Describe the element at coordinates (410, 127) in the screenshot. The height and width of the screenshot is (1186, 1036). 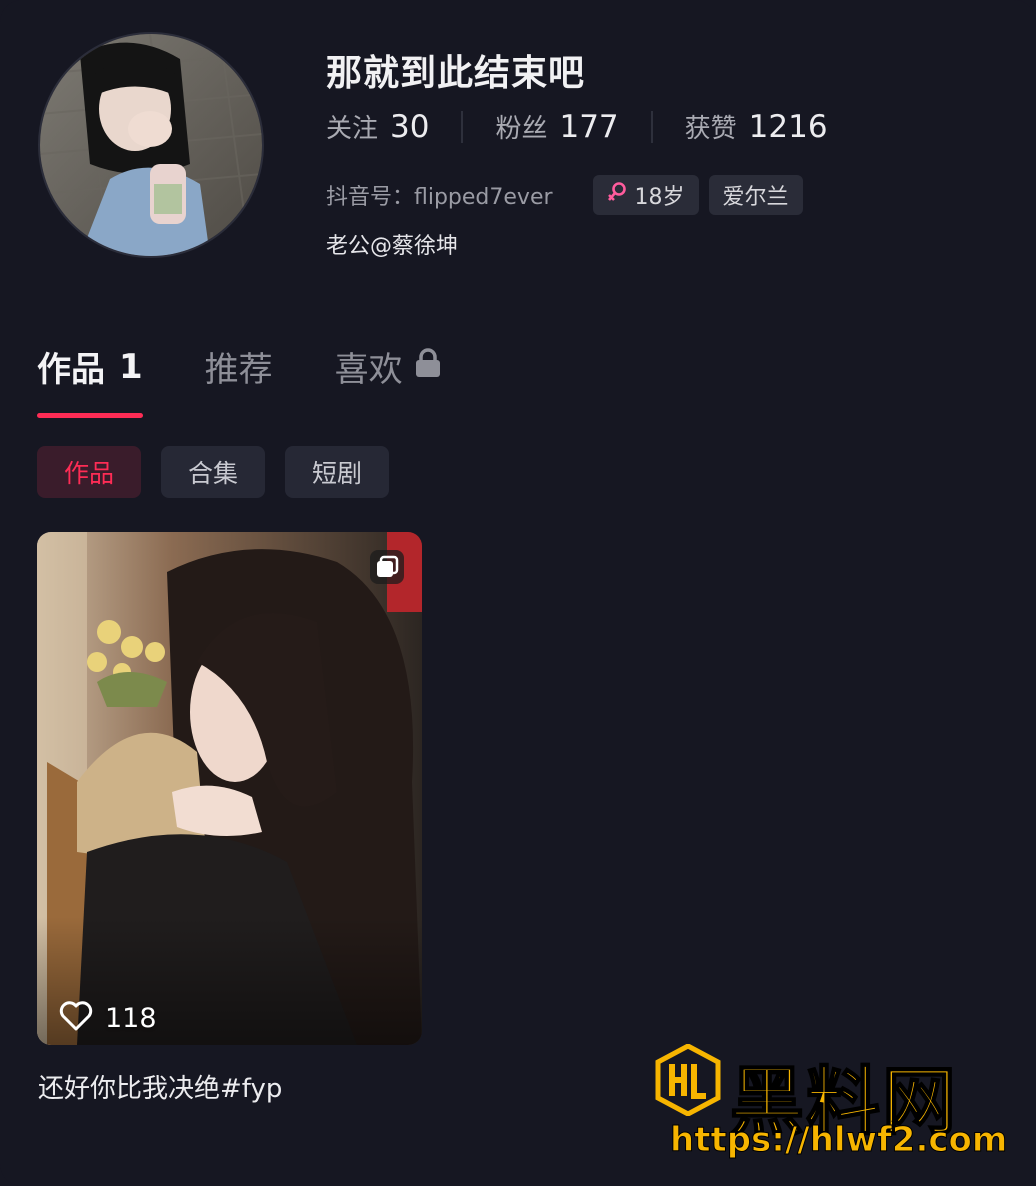
I see `following-count: 30` at that location.